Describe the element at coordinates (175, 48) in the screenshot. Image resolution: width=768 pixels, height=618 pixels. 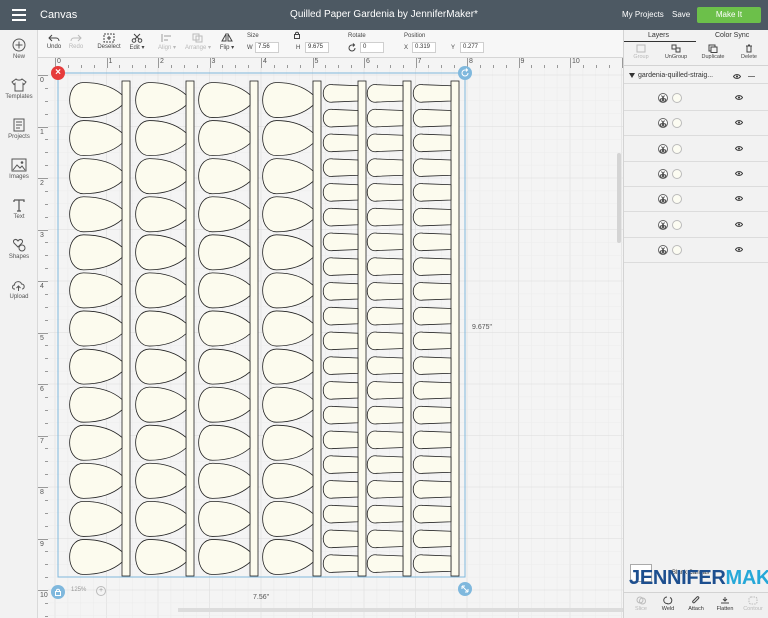
I see `chevron-down-icon: ▾` at that location.